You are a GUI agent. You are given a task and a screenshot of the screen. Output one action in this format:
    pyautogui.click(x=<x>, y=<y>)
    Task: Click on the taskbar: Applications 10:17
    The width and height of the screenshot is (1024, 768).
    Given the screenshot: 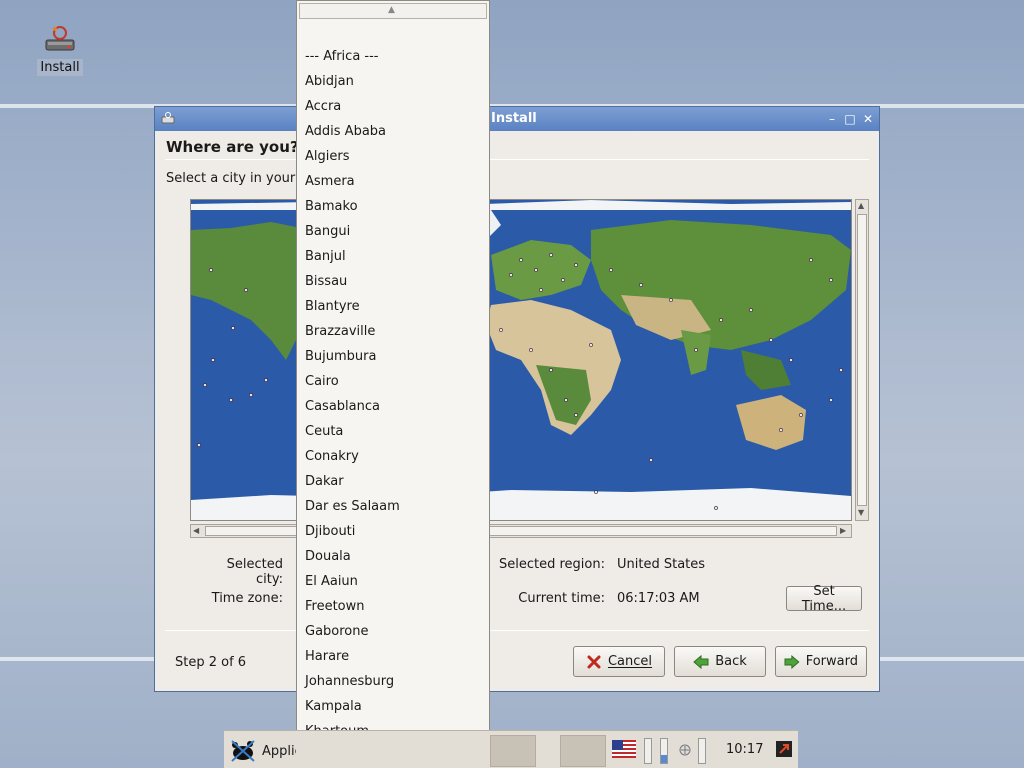 What is the action you would take?
    pyautogui.click(x=511, y=749)
    